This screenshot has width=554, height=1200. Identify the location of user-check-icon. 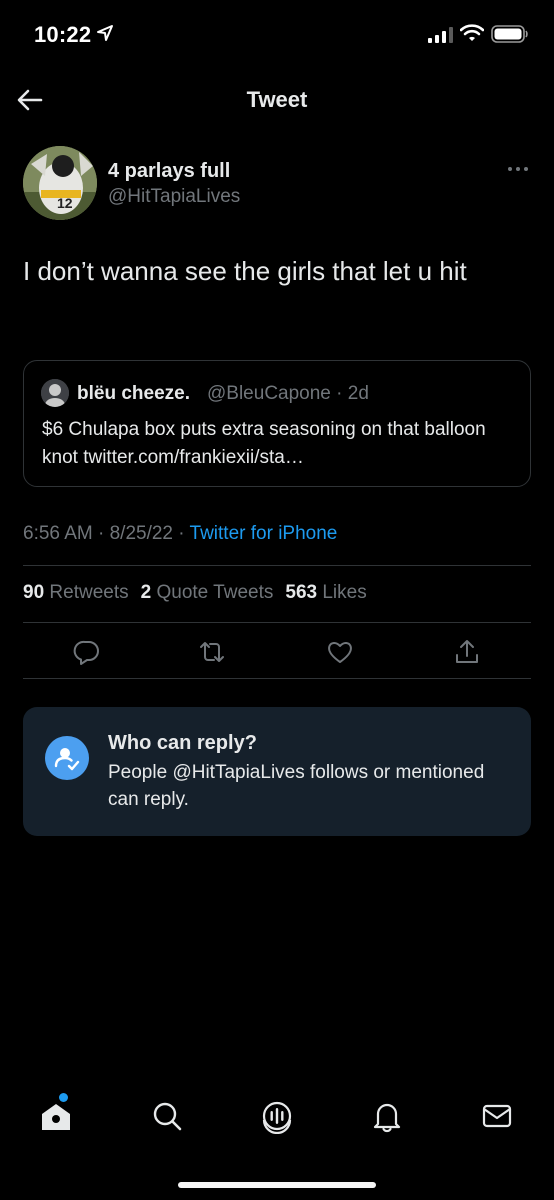
(67, 759).